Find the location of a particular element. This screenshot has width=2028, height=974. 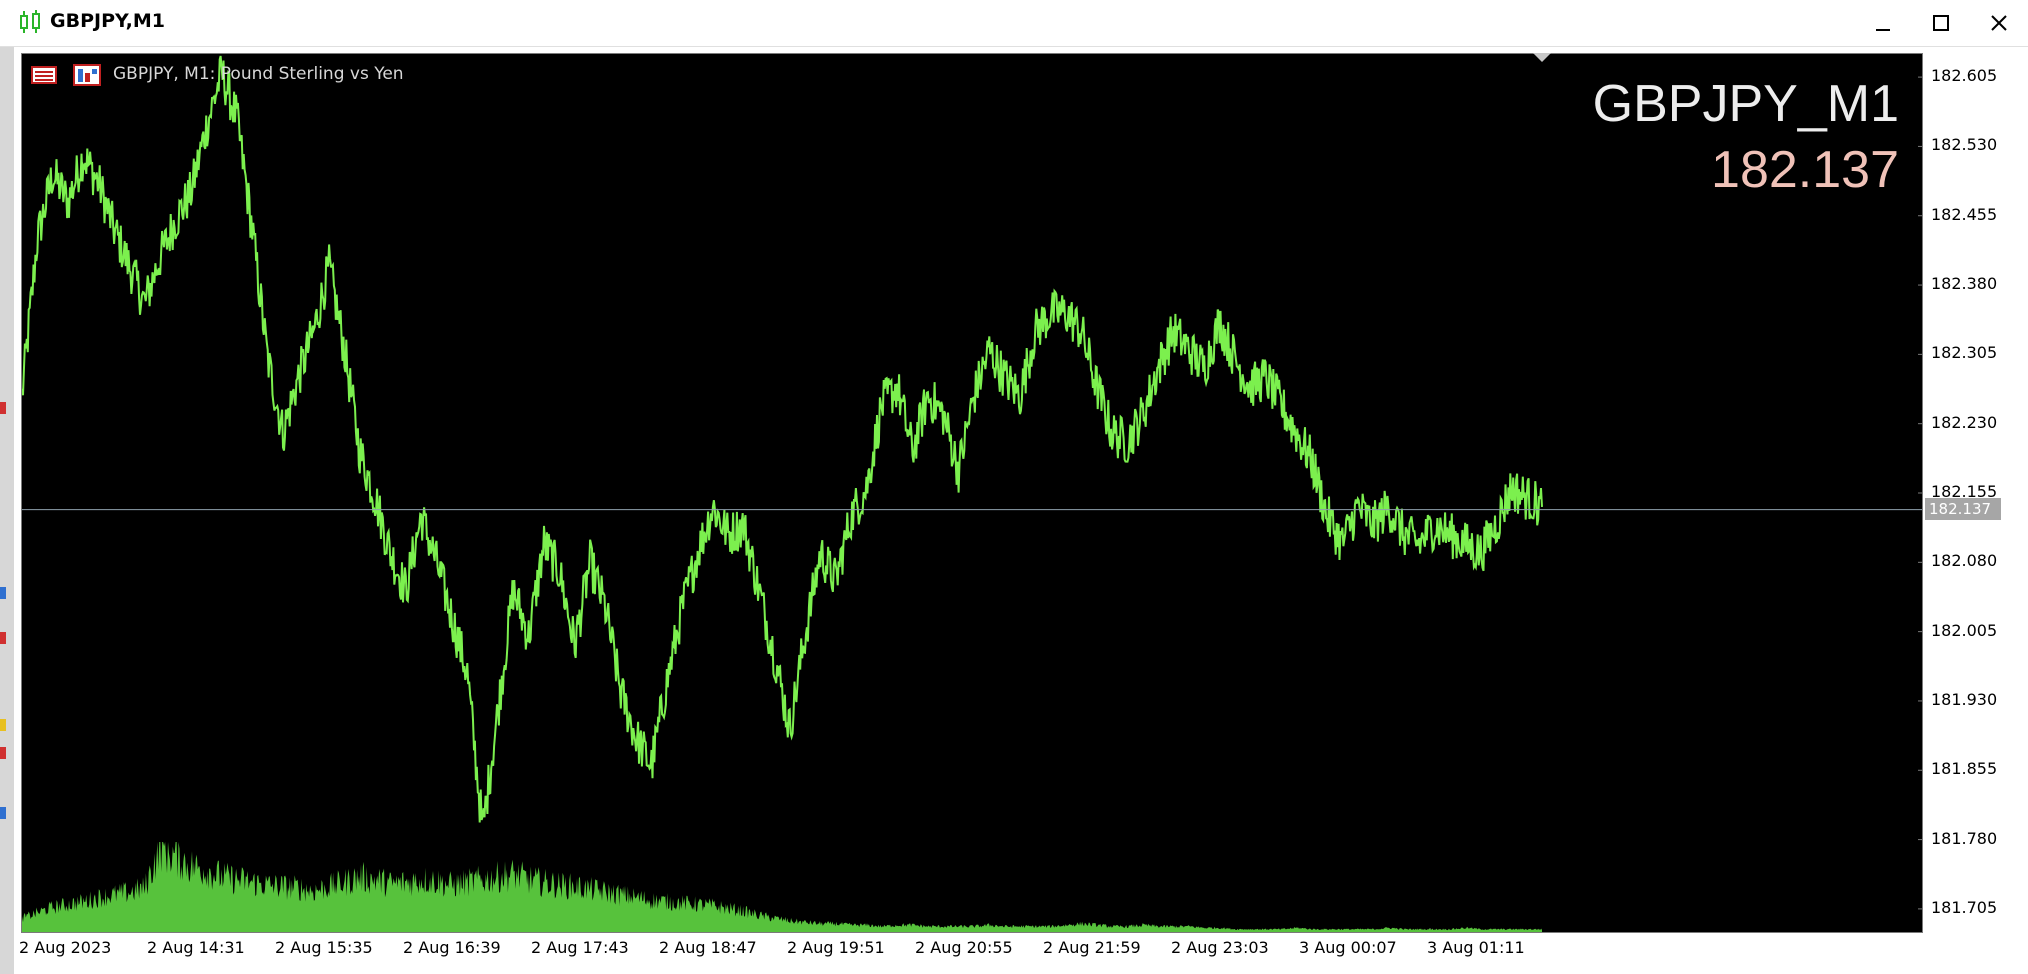

minimize-button is located at coordinates (1883, 23).